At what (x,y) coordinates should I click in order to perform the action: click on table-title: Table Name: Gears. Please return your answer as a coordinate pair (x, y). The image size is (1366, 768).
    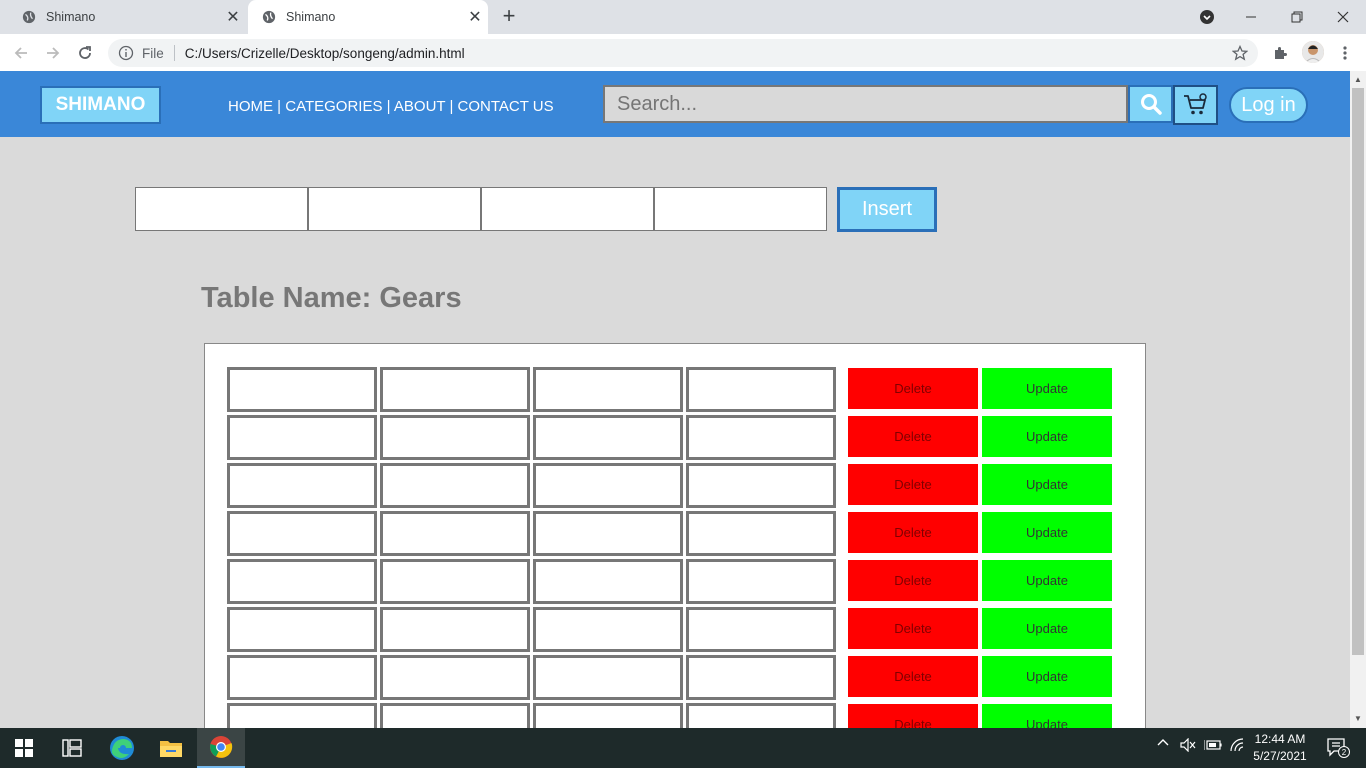
    Looking at the image, I should click on (331, 298).